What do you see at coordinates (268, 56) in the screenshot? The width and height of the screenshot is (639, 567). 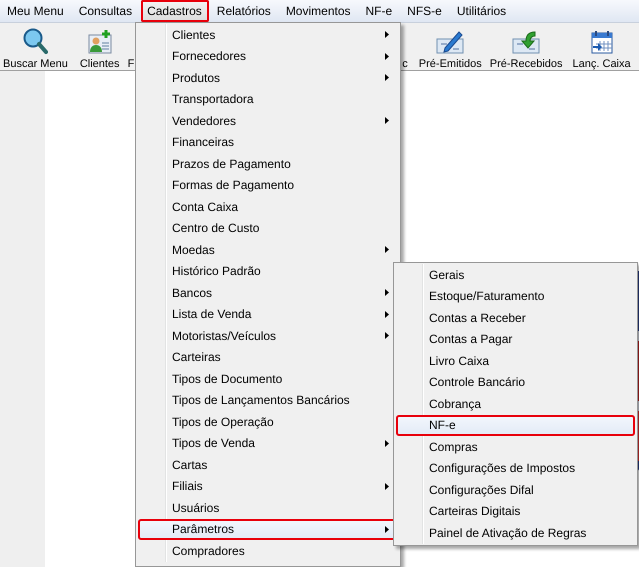 I see `menu-item: Fornecedores` at bounding box center [268, 56].